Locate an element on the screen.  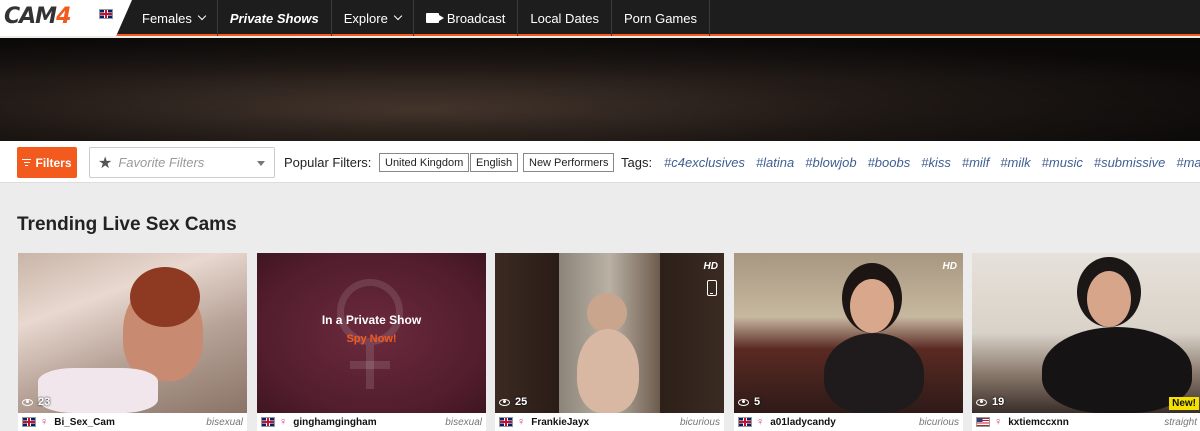
tag-link: #ma is located at coordinates (1188, 162).